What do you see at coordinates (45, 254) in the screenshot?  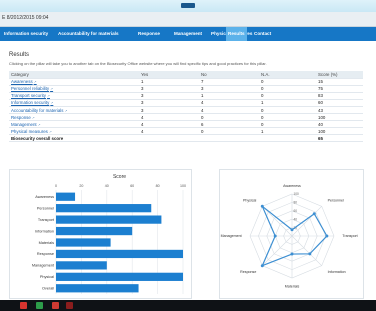 I see `bar-category-label: Response` at bounding box center [45, 254].